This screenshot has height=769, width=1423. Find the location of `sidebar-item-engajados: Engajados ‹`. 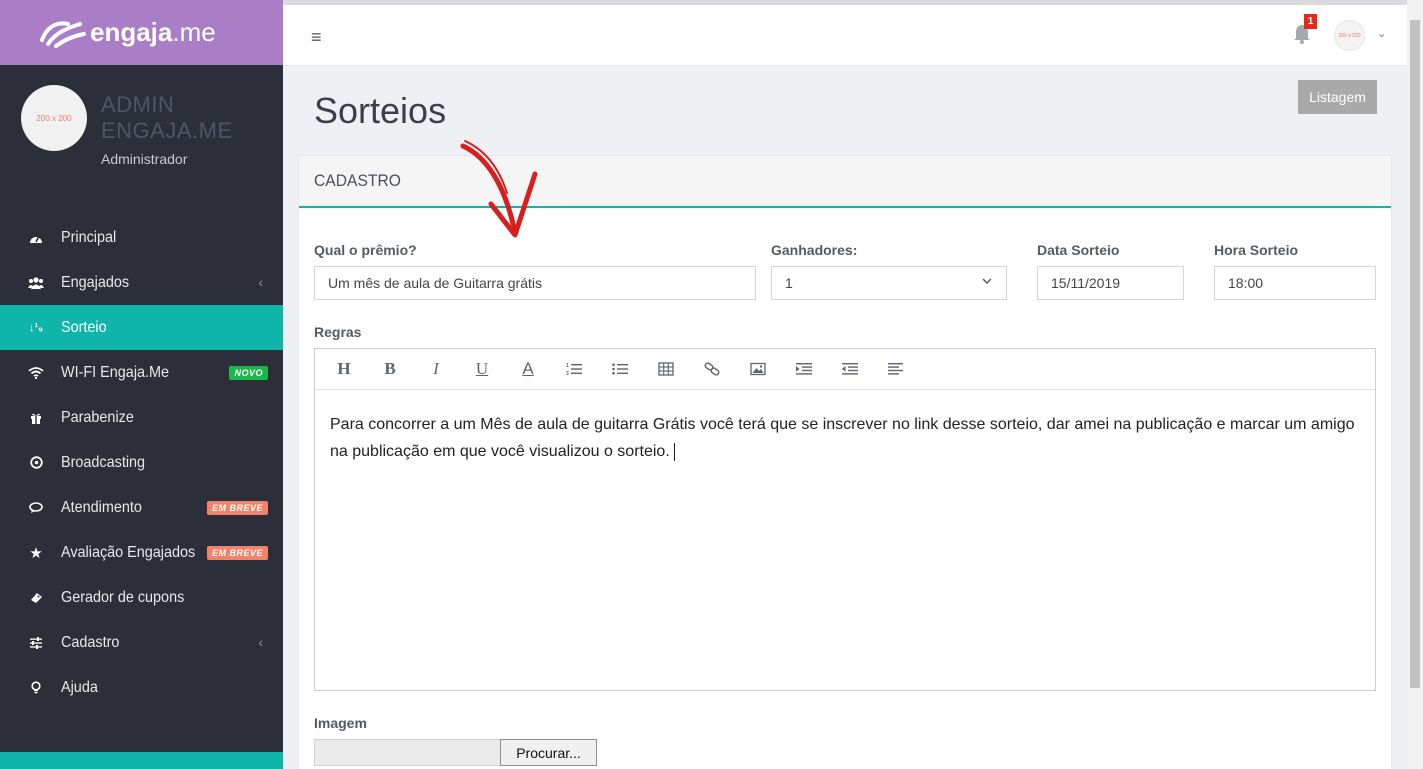

sidebar-item-engajados: Engajados ‹ is located at coordinates (141, 282).